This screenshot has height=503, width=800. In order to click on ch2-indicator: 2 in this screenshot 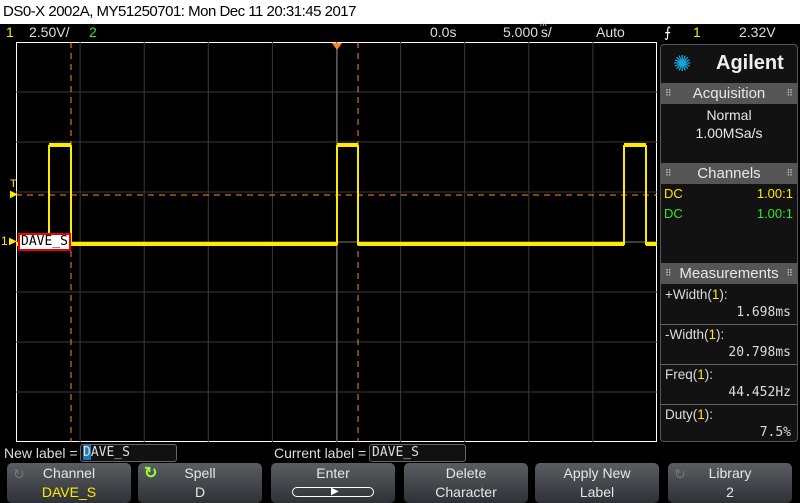, I will do `click(93, 32)`.